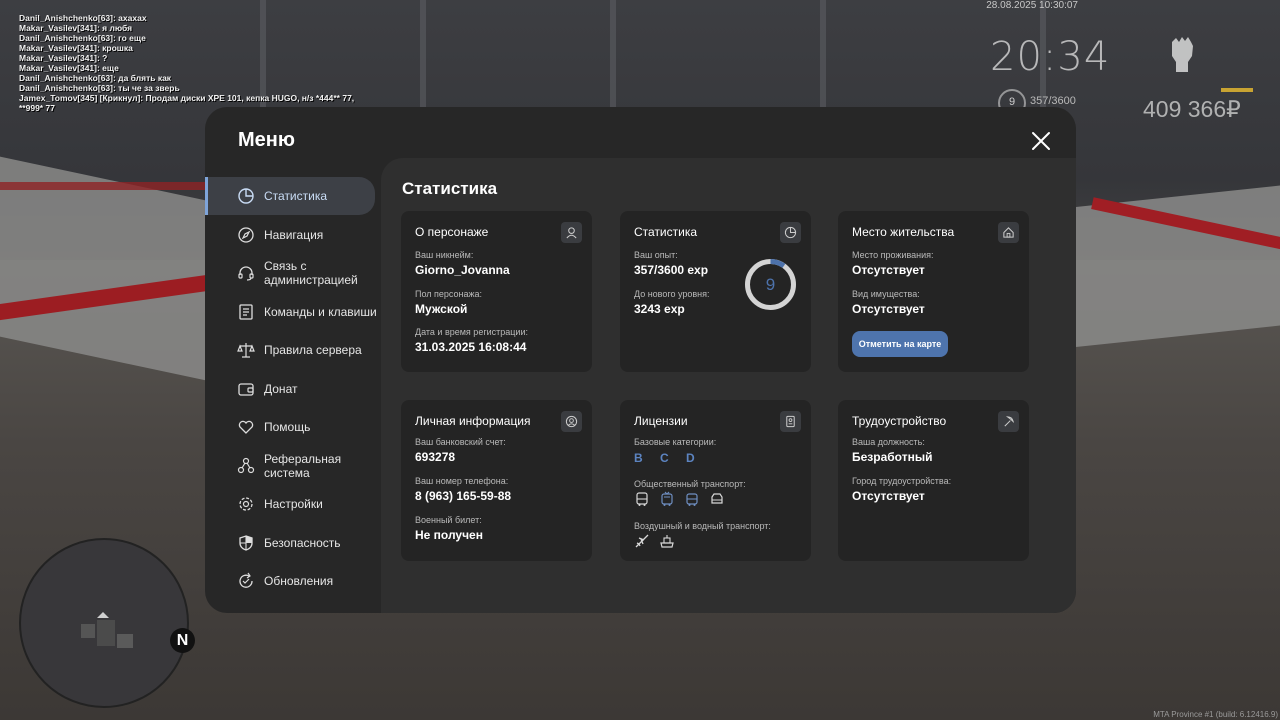  I want to click on mark-on-map-button: Отметить на карте, so click(900, 344).